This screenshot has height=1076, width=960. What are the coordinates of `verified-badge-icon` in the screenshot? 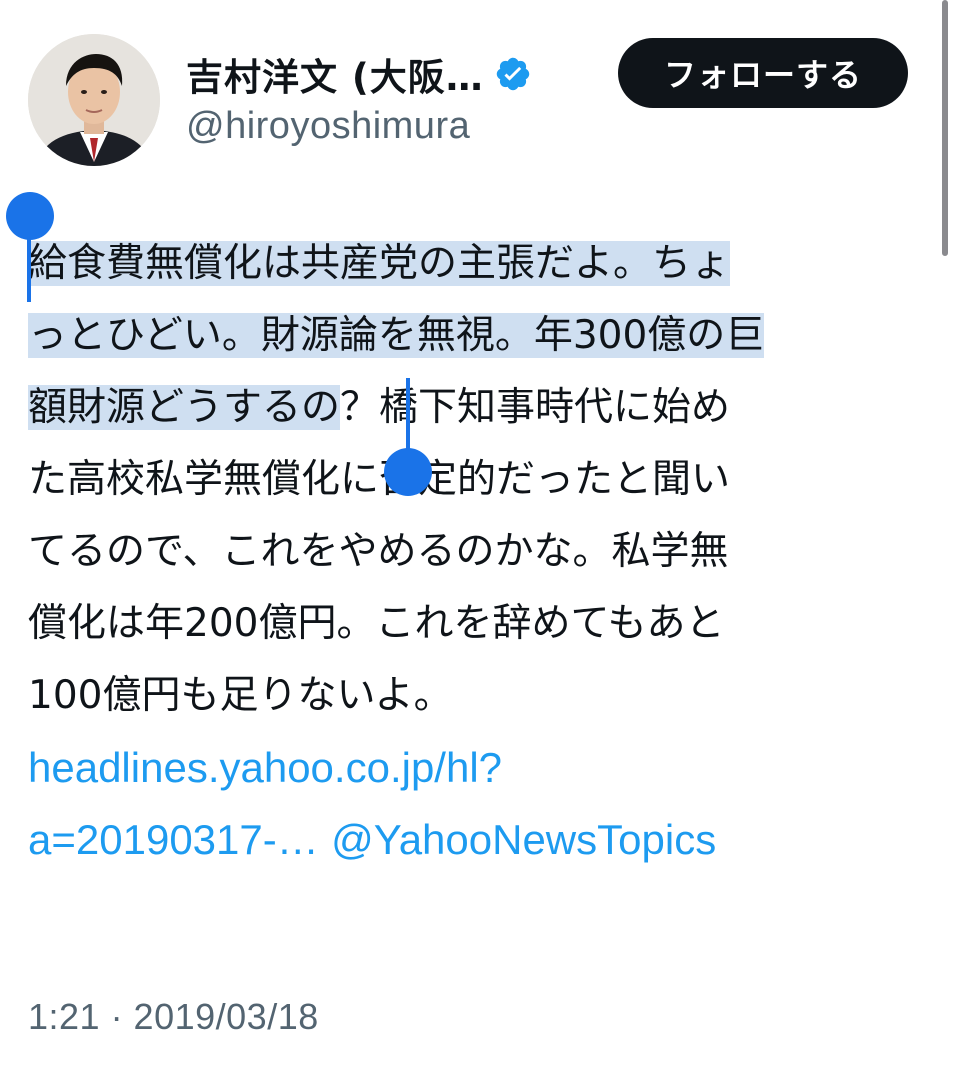 It's located at (513, 74).